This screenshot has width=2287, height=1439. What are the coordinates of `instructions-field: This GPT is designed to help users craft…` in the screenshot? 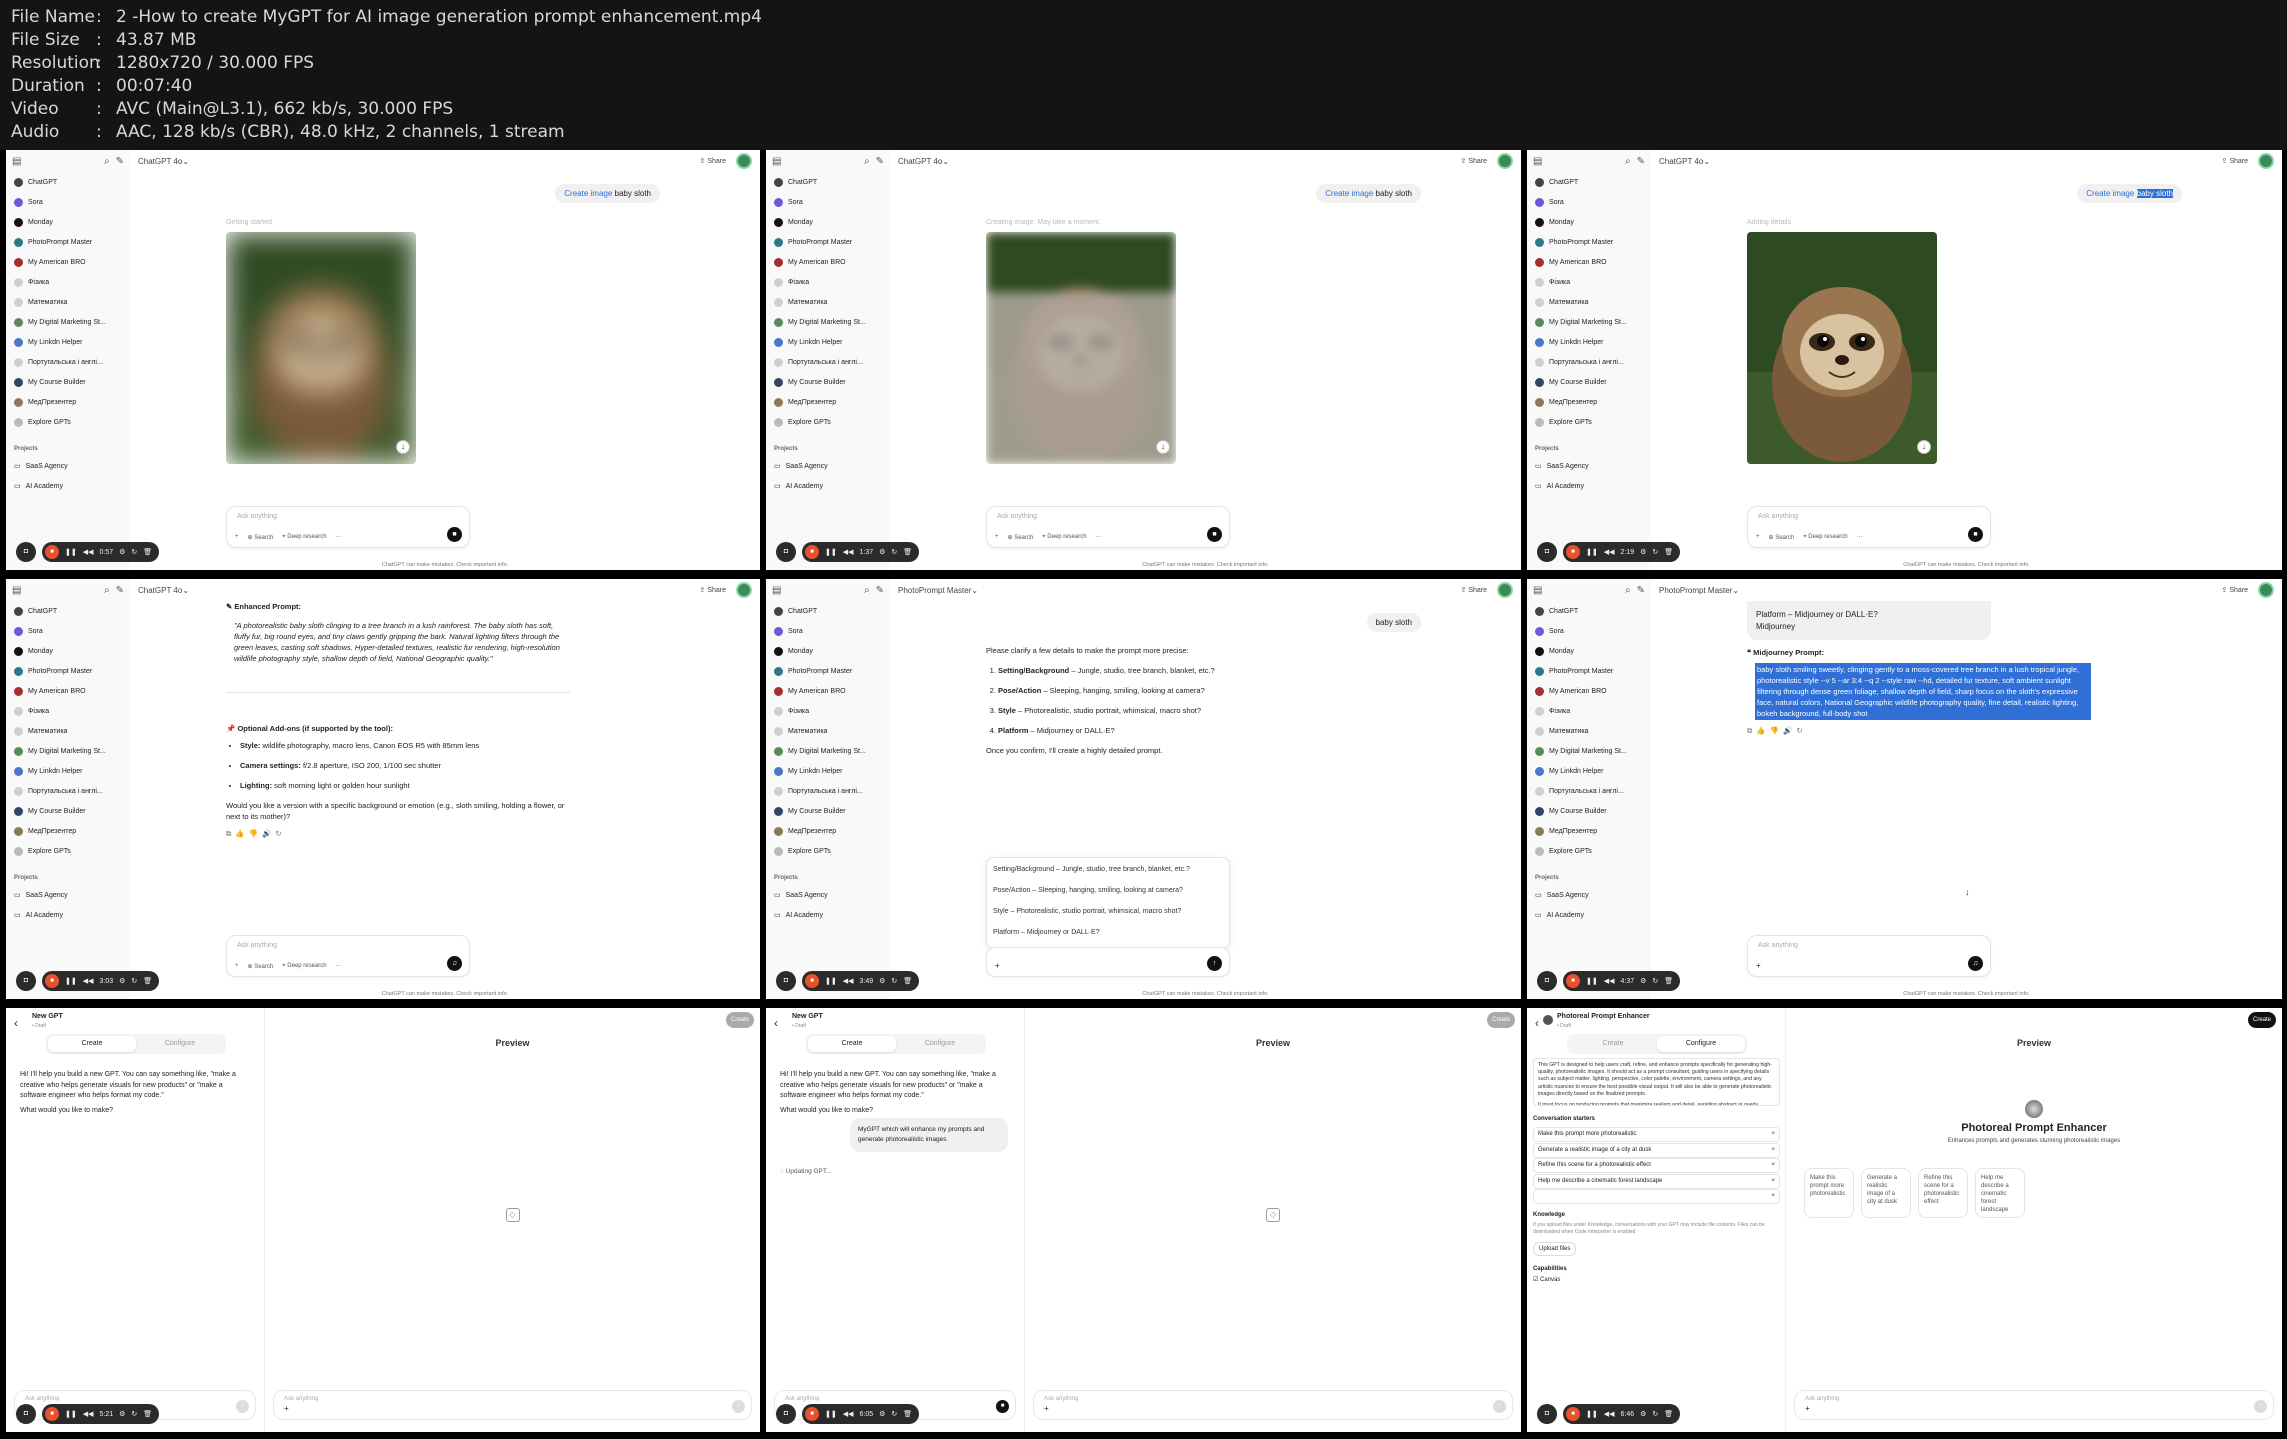 It's located at (1656, 1082).